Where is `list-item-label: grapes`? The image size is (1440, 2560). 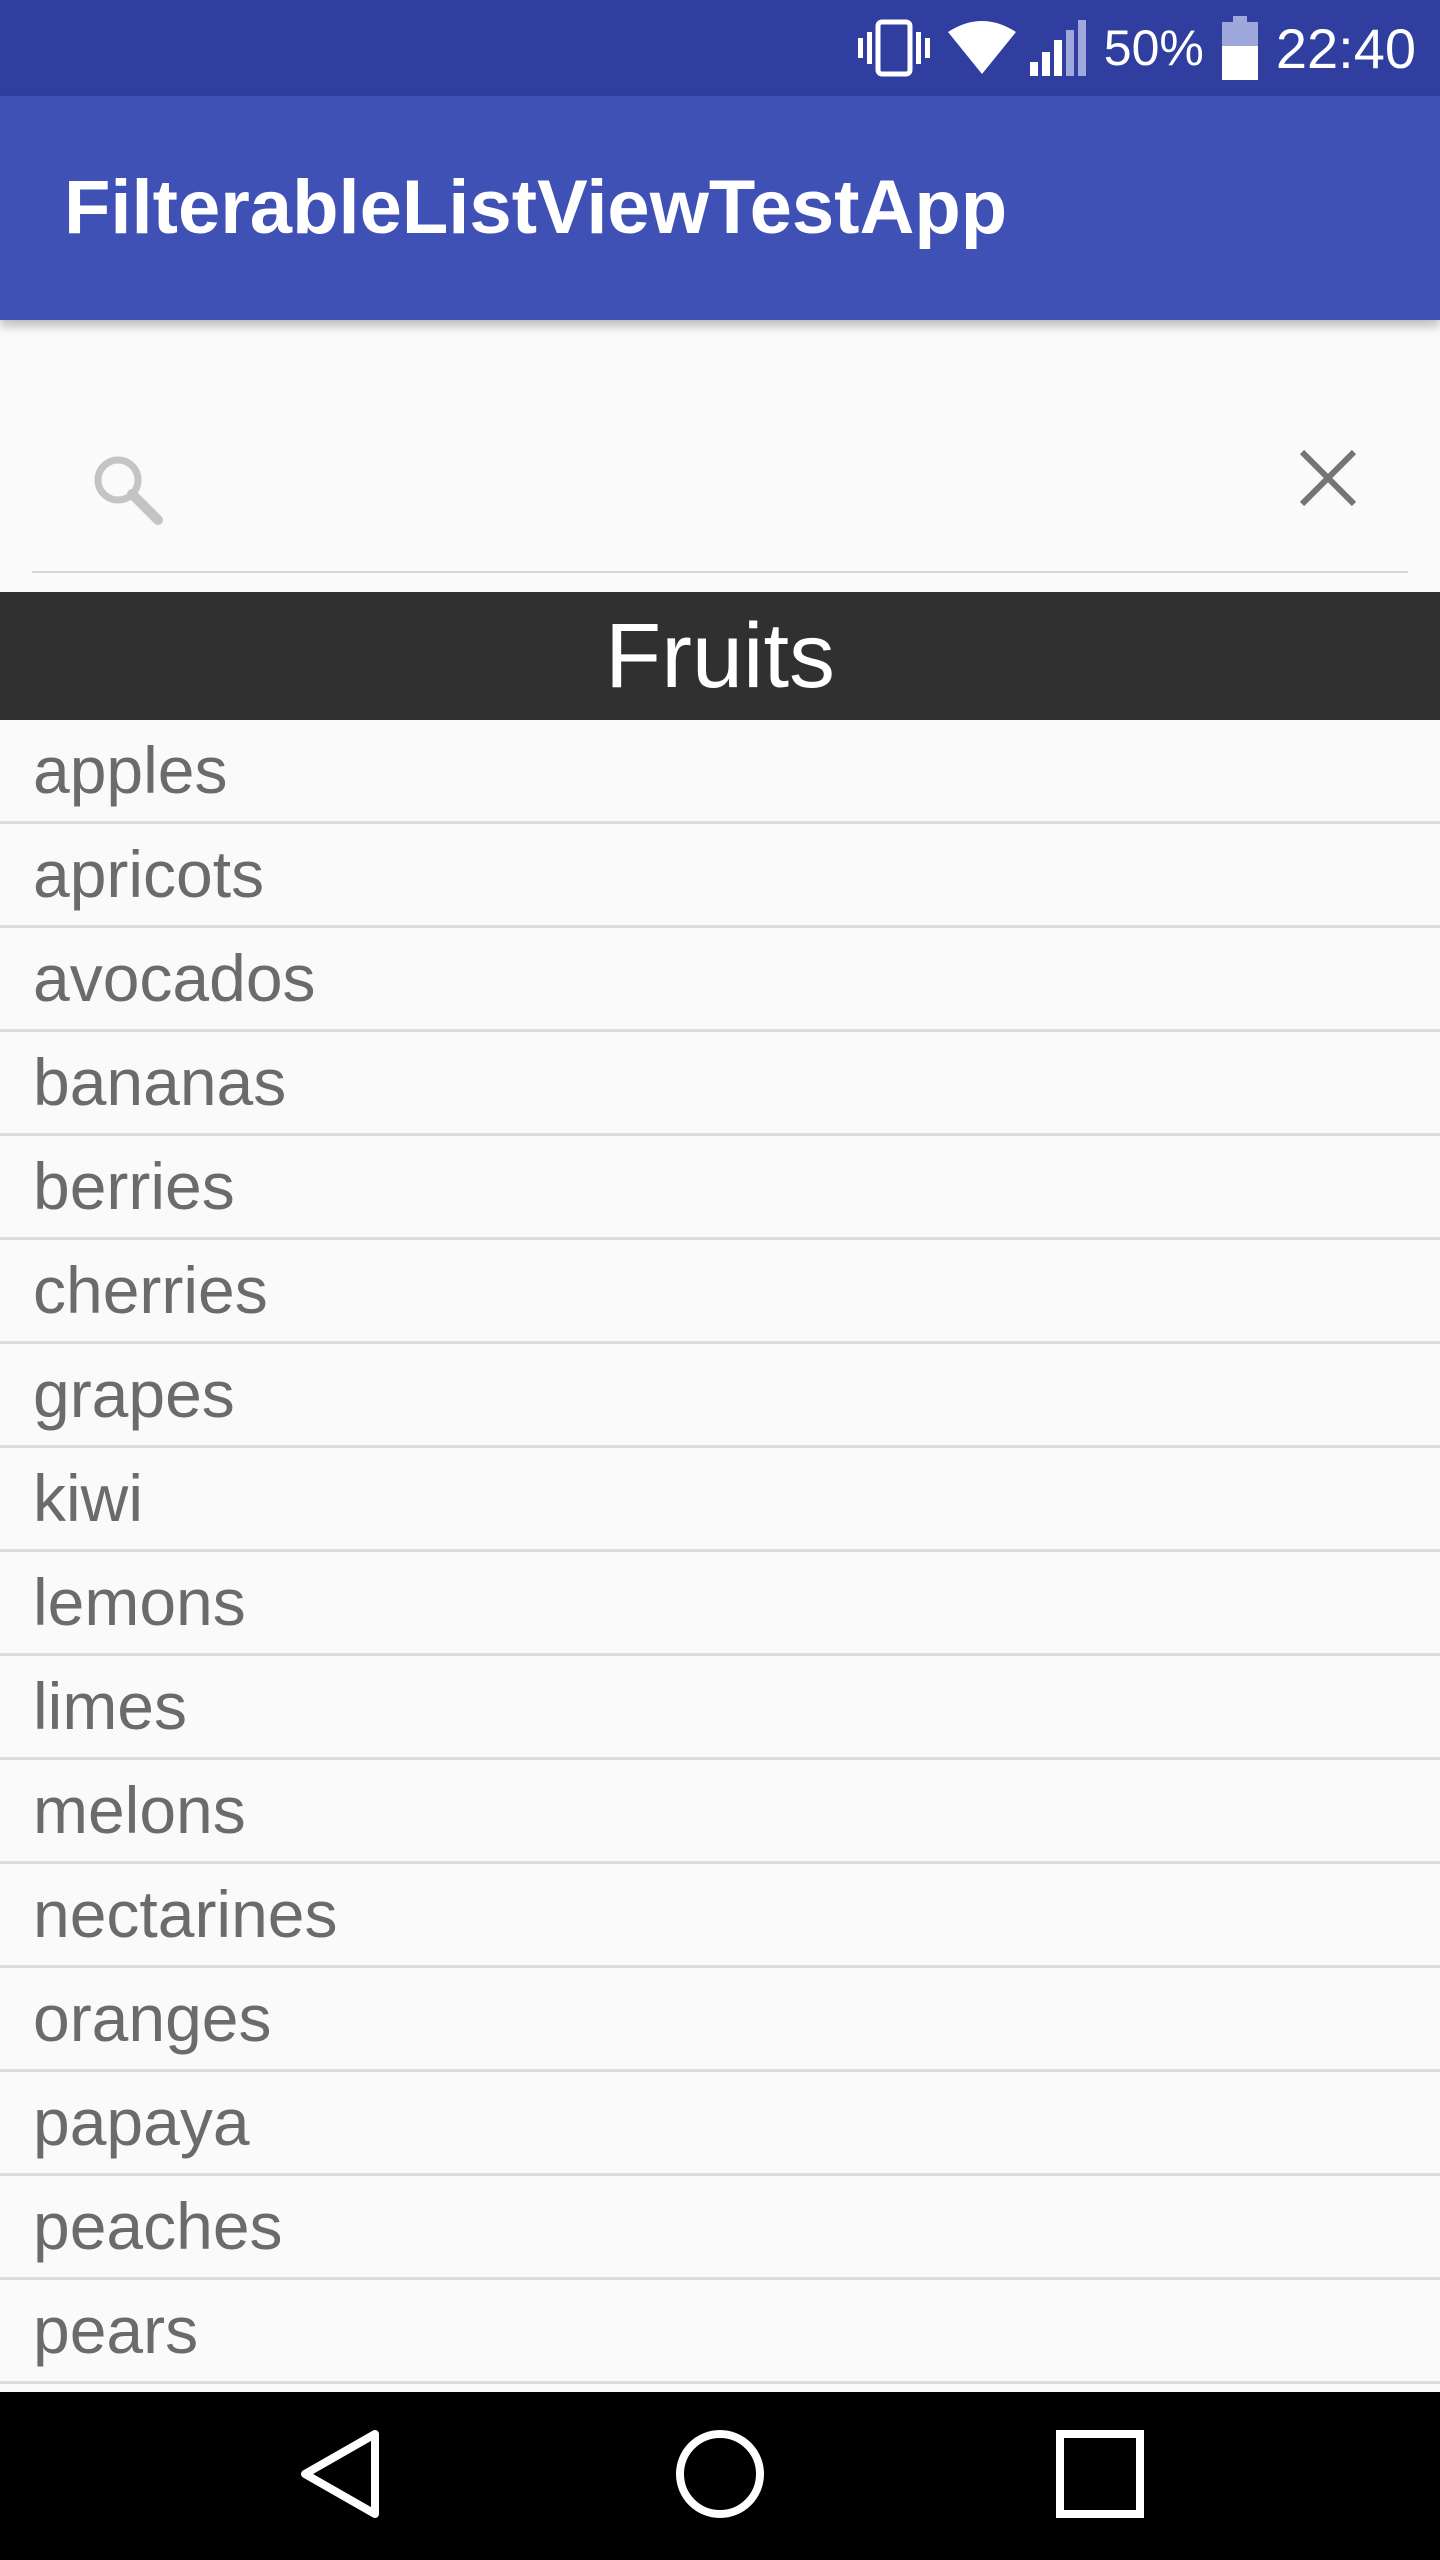
list-item-label: grapes is located at coordinates (134, 1394).